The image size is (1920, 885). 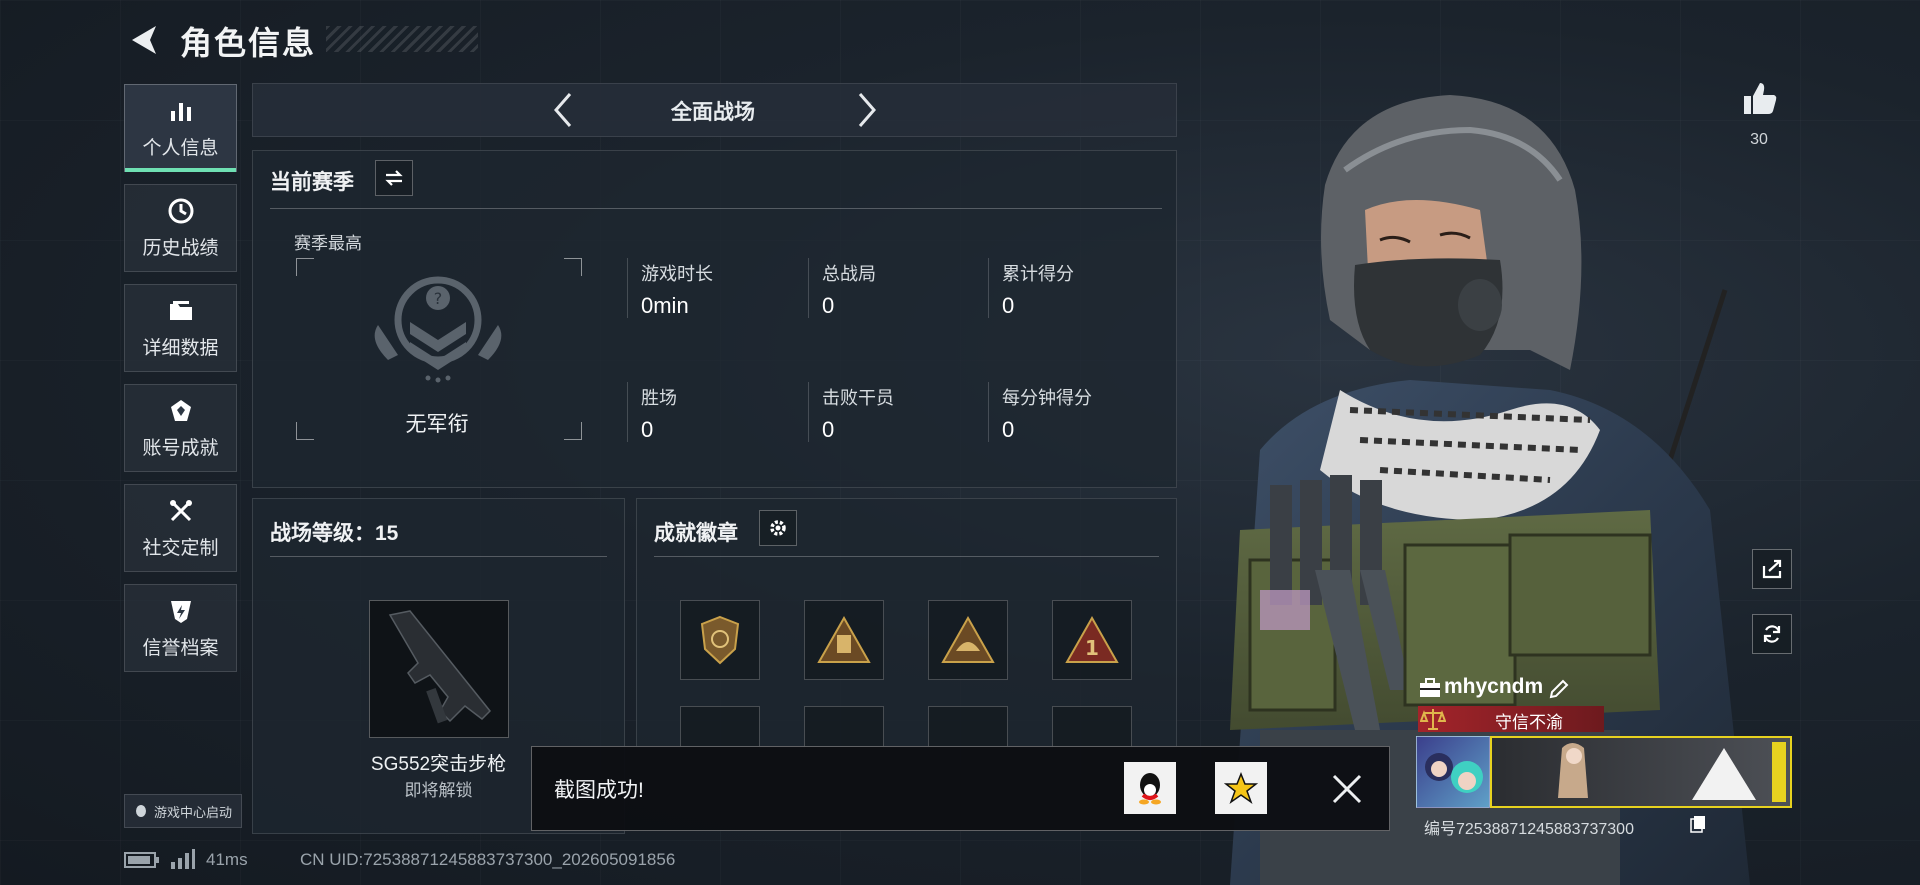 I want to click on refresh-button, so click(x=1772, y=634).